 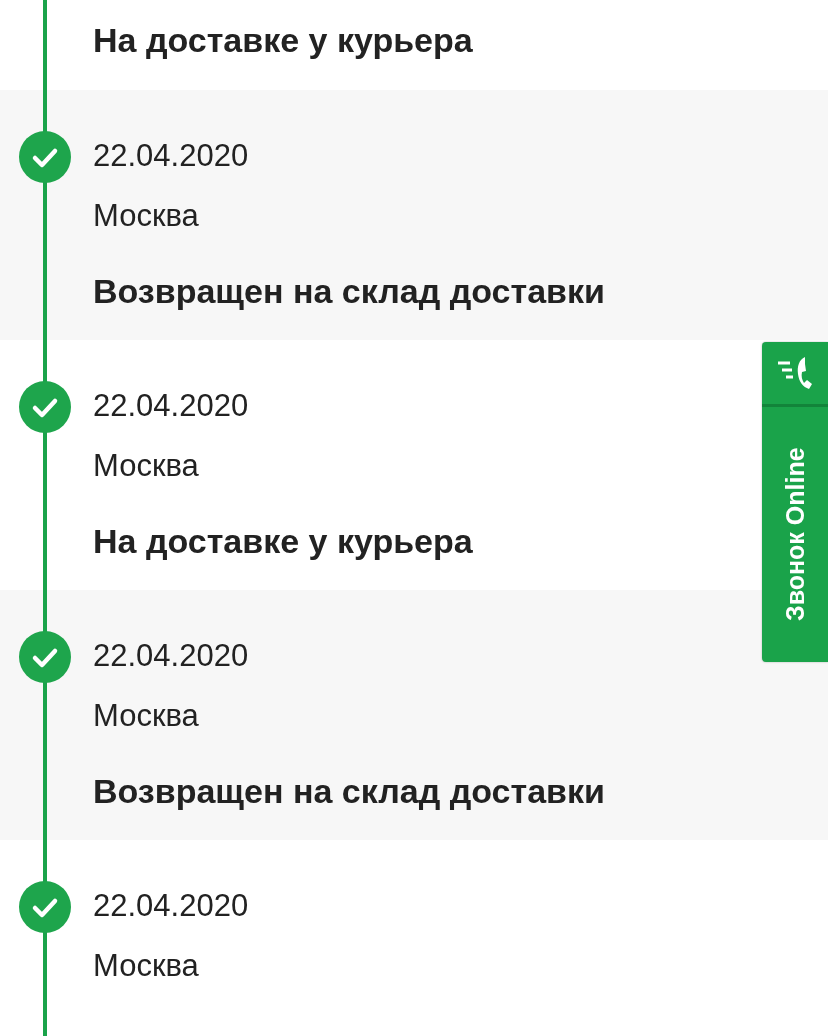 I want to click on call-widget: Звонок Online, so click(x=795, y=502).